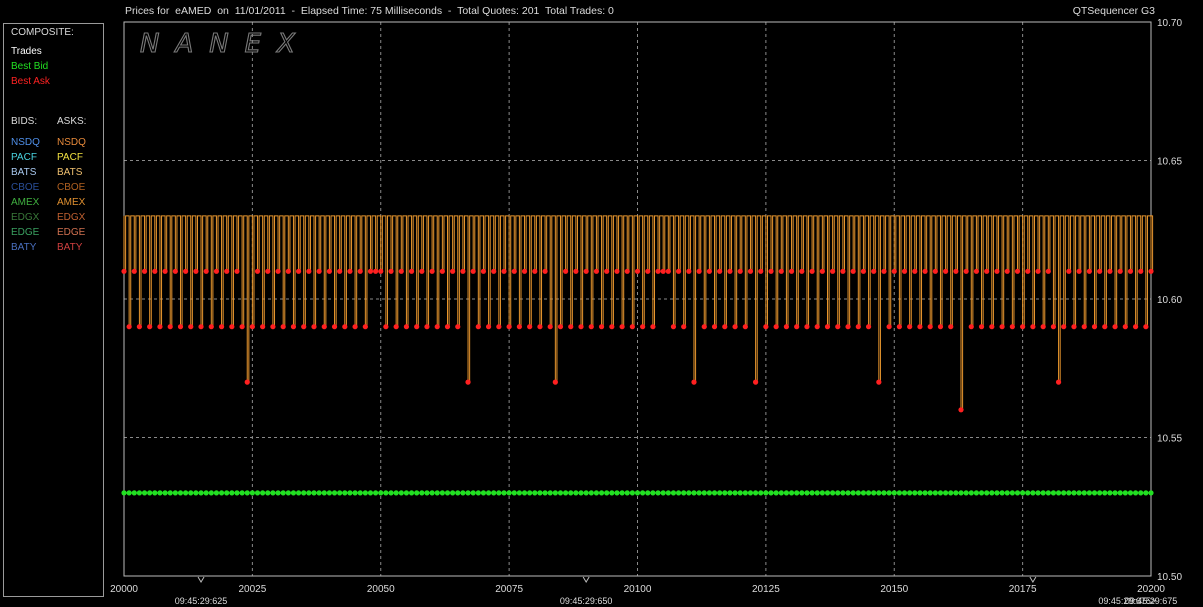  I want to click on time-label: 09:45:29:650, so click(586, 601).